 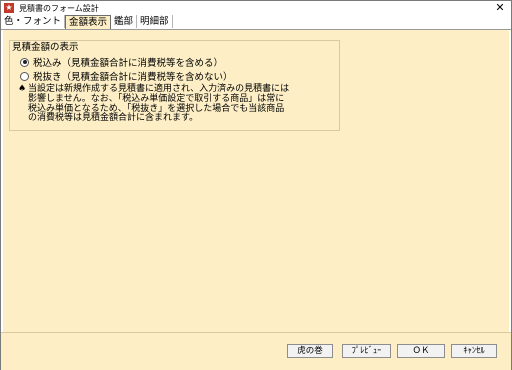 What do you see at coordinates (33, 21) in the screenshot?
I see `tab-color-font: 色・フォント` at bounding box center [33, 21].